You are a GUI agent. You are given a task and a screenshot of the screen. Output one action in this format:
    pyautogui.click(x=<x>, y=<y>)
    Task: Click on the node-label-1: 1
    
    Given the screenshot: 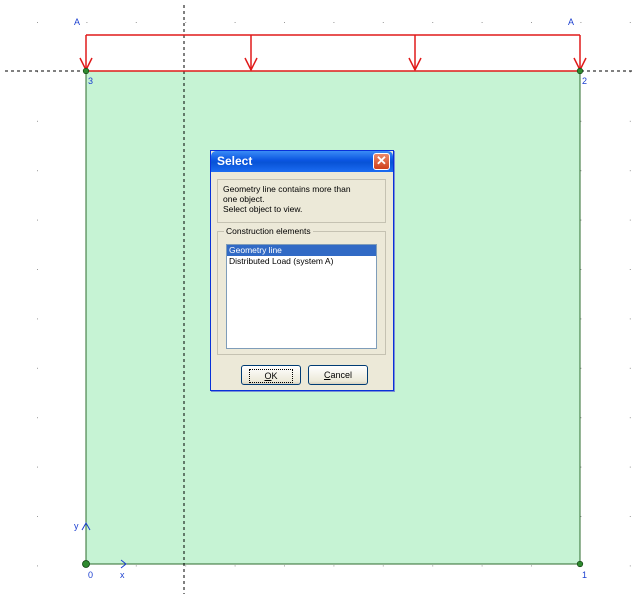 What is the action you would take?
    pyautogui.click(x=585, y=575)
    